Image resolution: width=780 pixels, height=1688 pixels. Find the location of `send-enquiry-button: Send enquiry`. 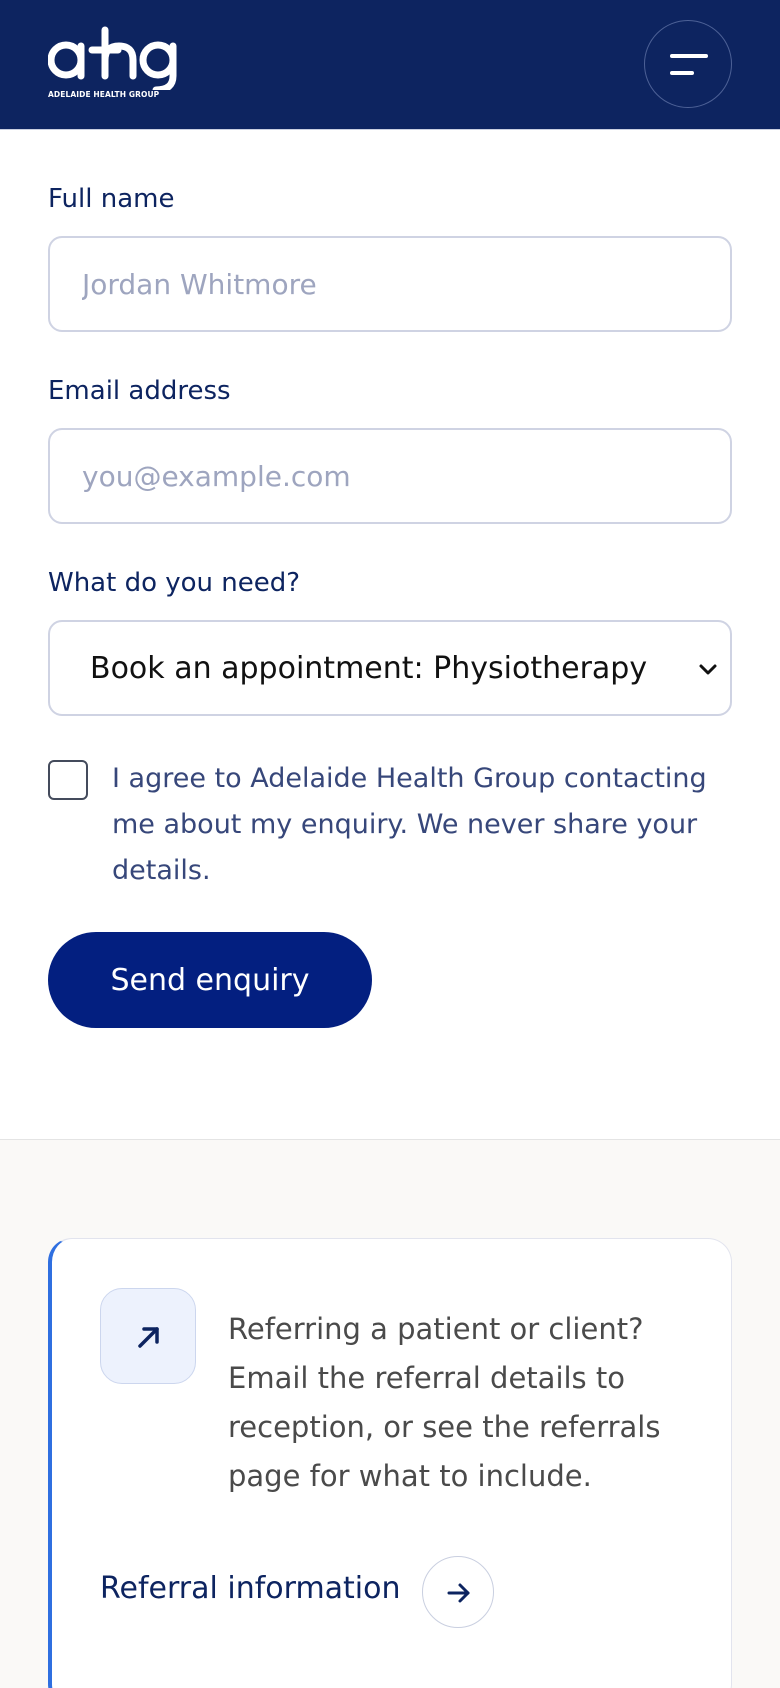

send-enquiry-button: Send enquiry is located at coordinates (210, 980).